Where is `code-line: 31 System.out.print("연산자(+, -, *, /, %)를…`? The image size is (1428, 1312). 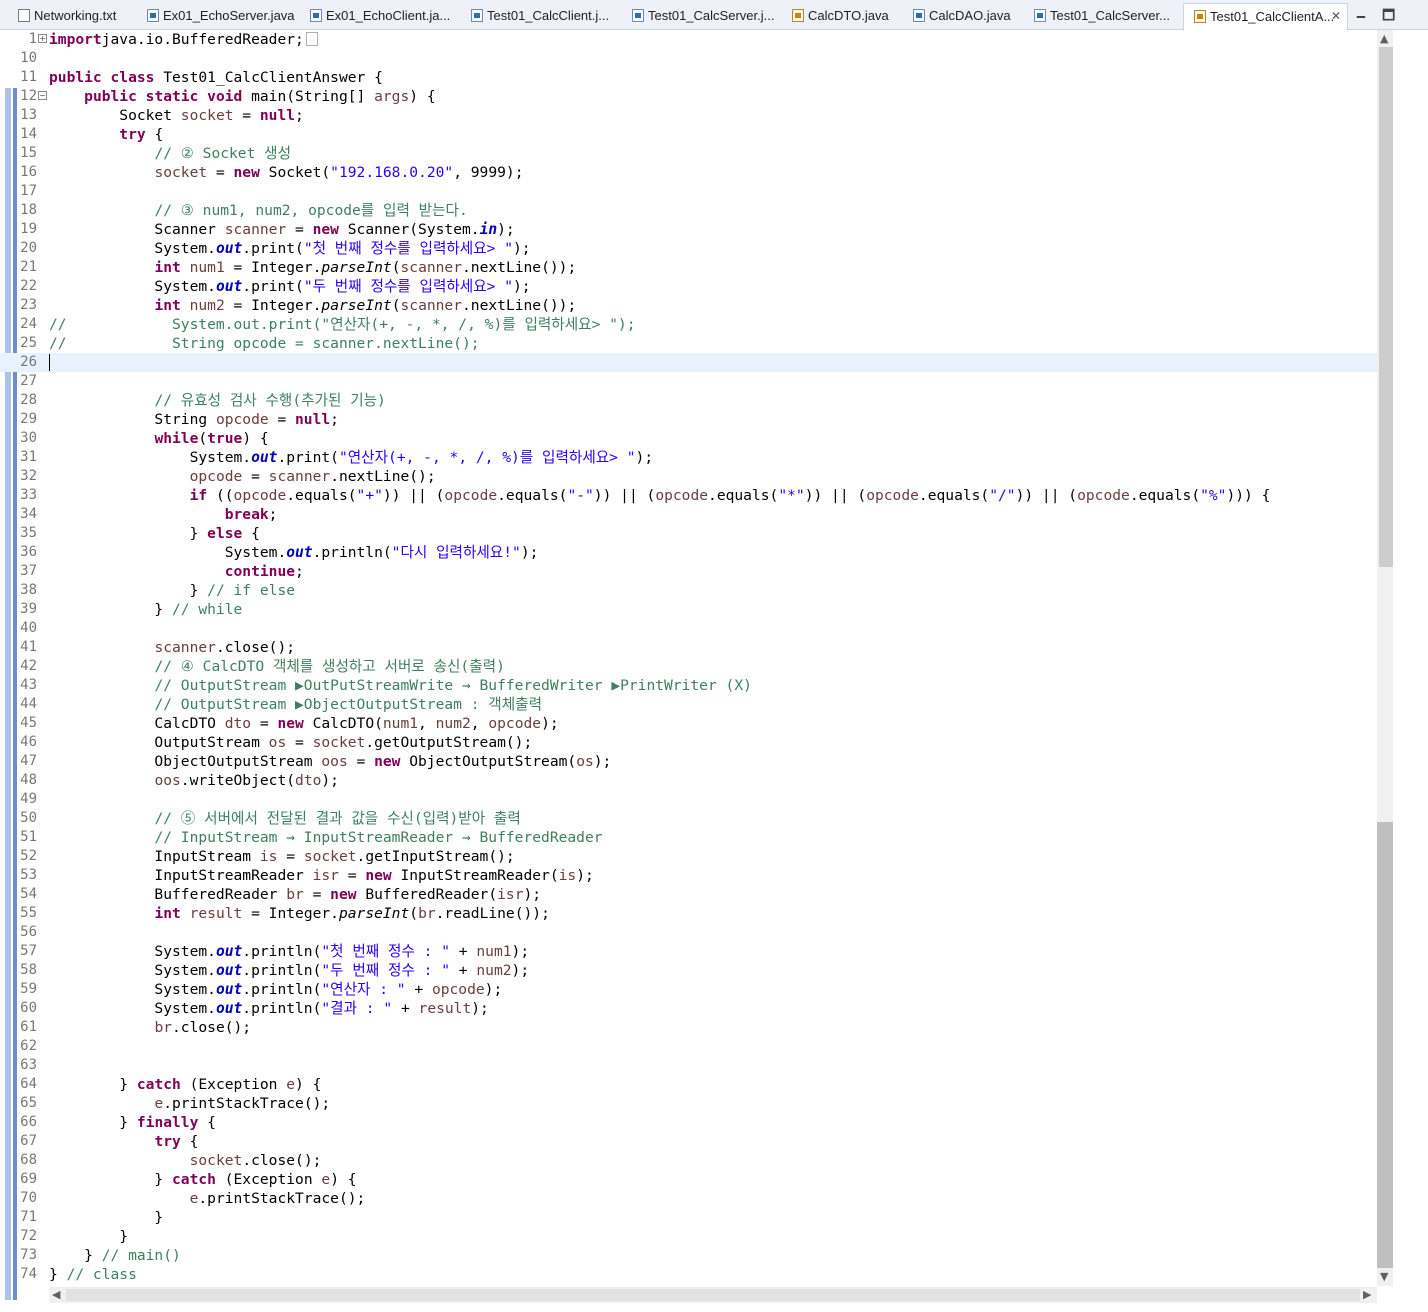 code-line: 31 System.out.print("연산자(+, -, *, /, %)를… is located at coordinates (688, 457).